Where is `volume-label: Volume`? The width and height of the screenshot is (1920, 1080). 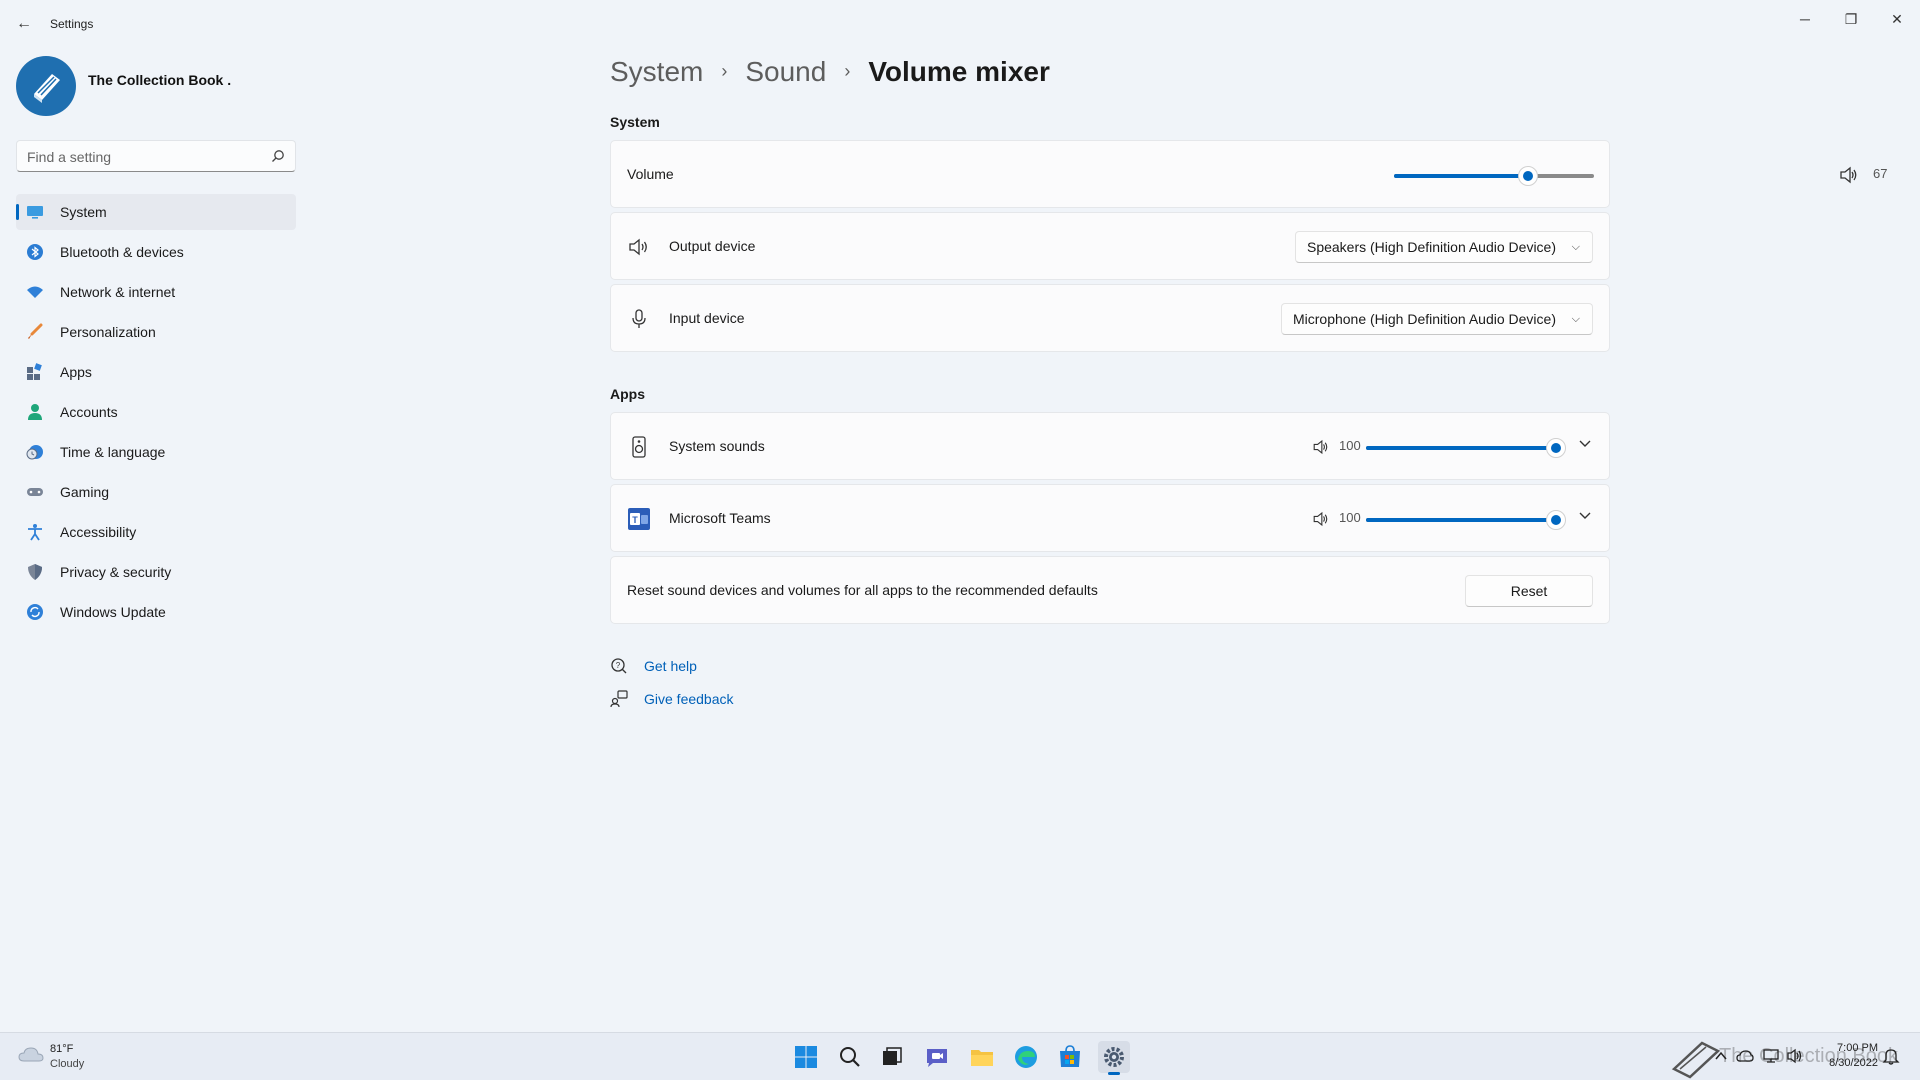 volume-label: Volume is located at coordinates (650, 174).